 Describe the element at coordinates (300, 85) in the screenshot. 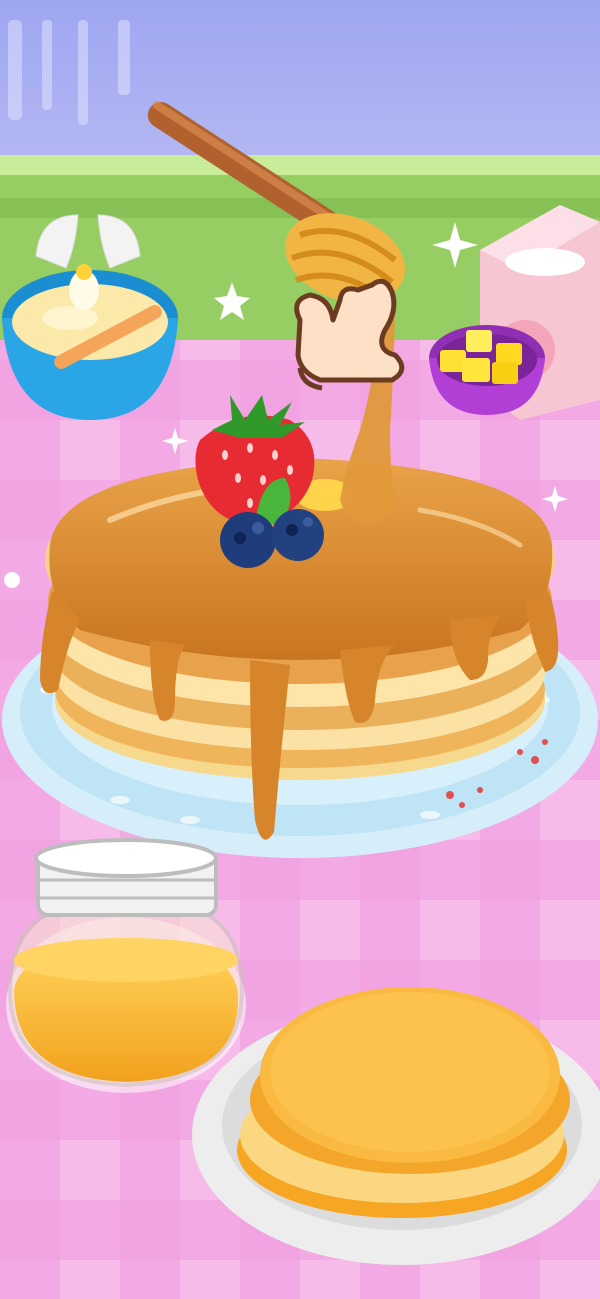

I see `kitchen-wall` at that location.